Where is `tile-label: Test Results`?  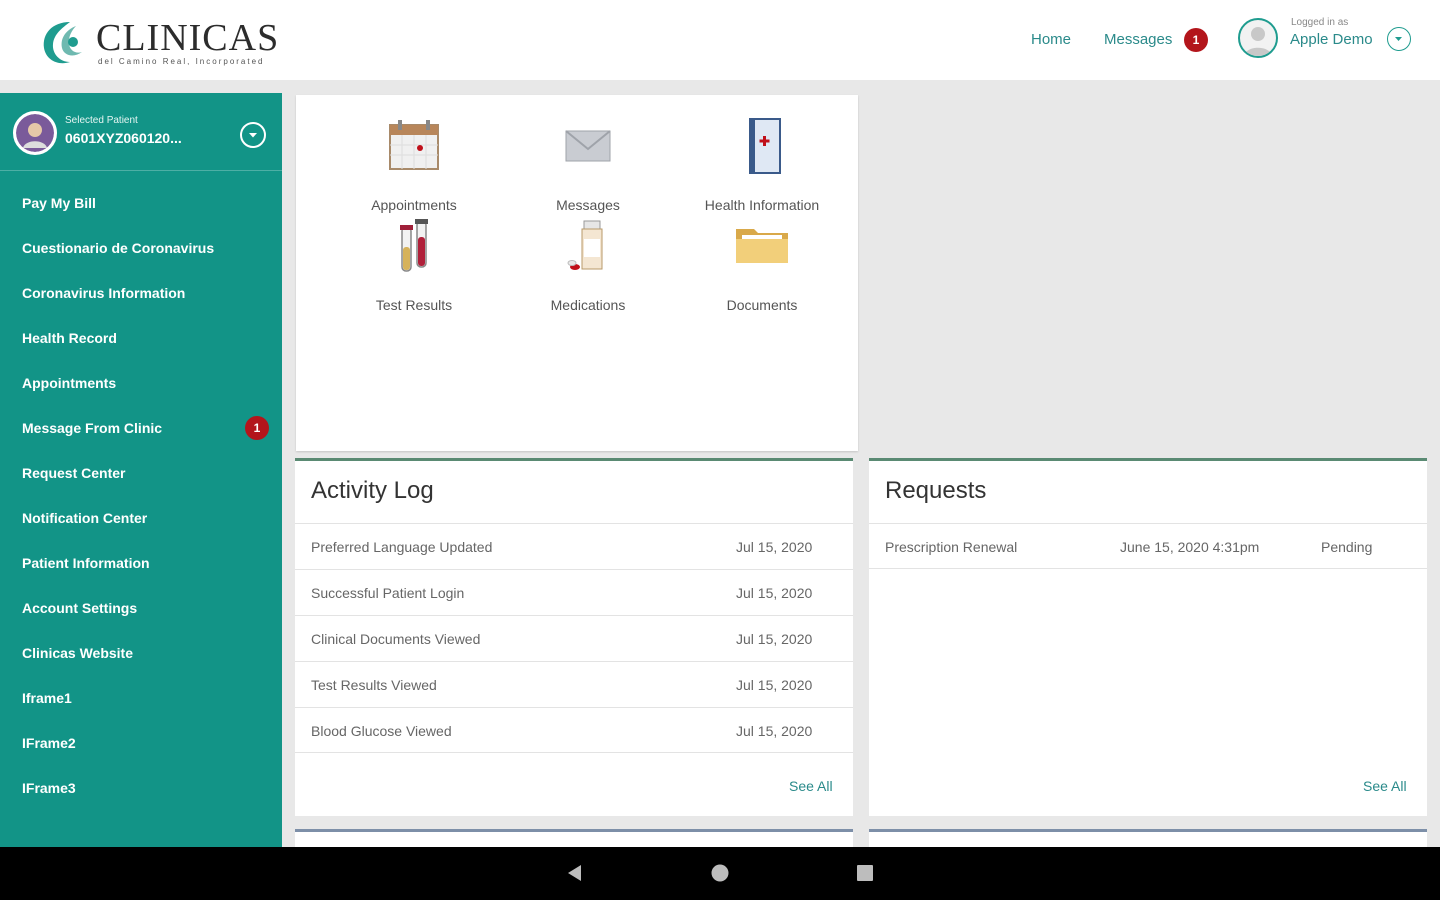 tile-label: Test Results is located at coordinates (414, 305).